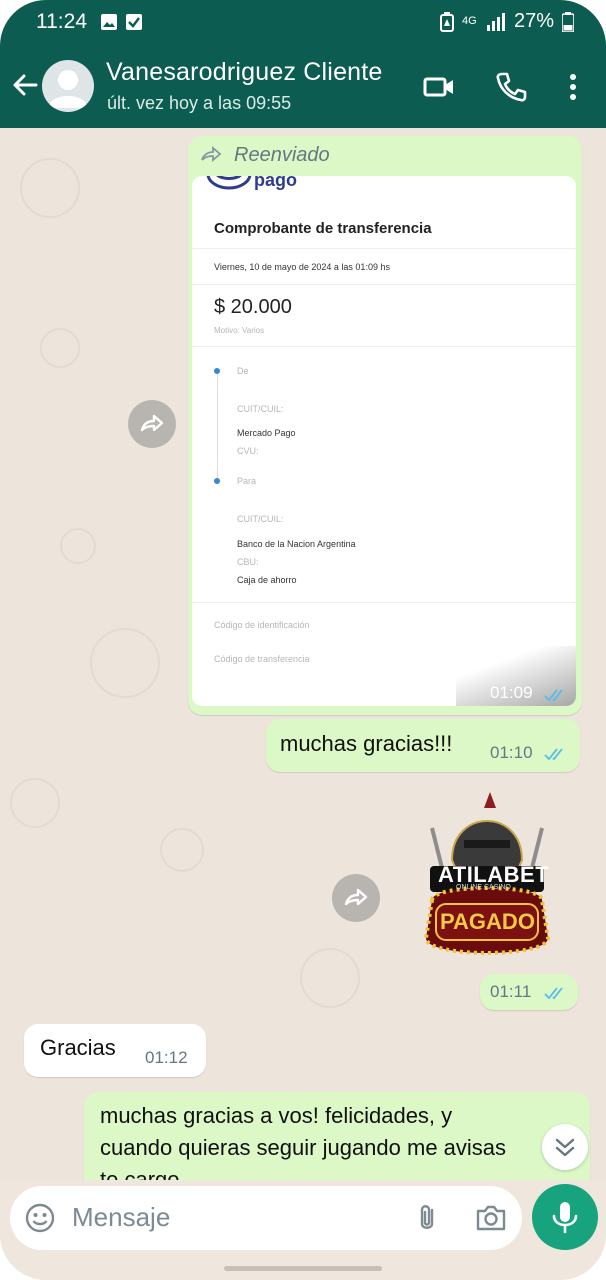  I want to click on voice-record-button, so click(565, 1217).